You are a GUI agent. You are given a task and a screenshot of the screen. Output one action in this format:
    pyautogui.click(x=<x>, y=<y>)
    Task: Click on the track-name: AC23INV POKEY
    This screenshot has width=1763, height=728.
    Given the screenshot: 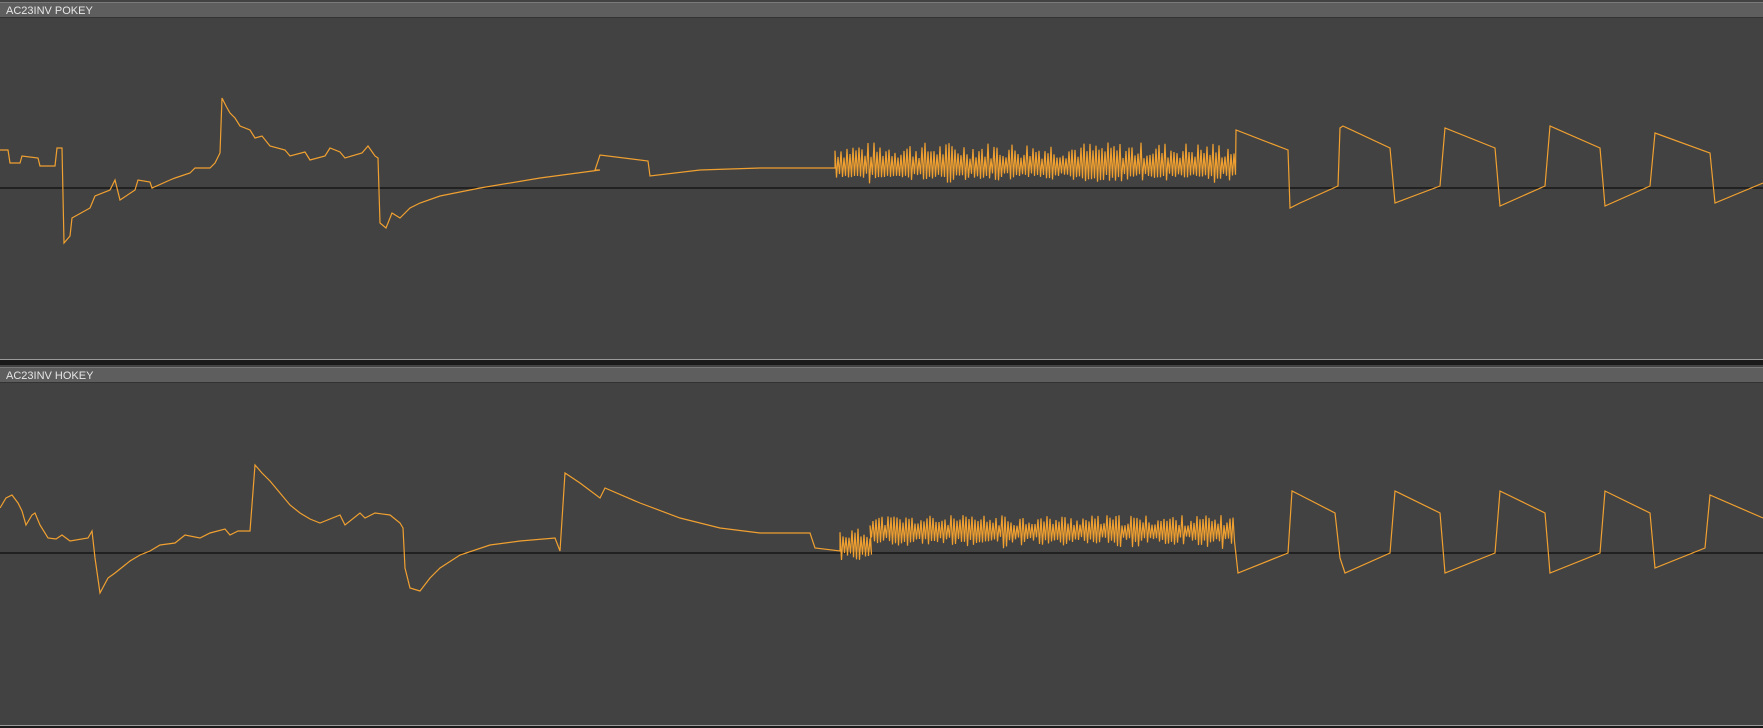 What is the action you would take?
    pyautogui.click(x=49, y=11)
    